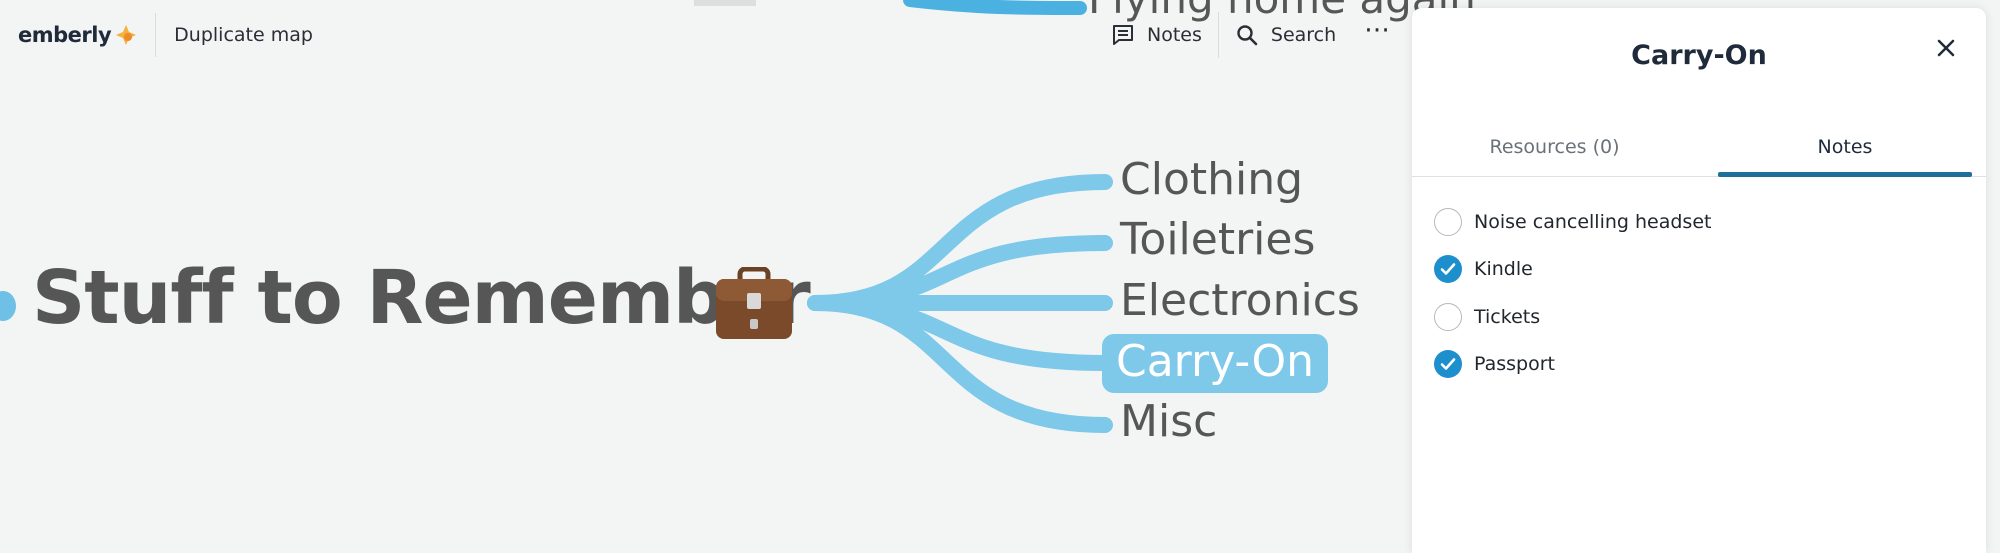 The height and width of the screenshot is (553, 2000). I want to click on notes-icon, so click(1123, 35).